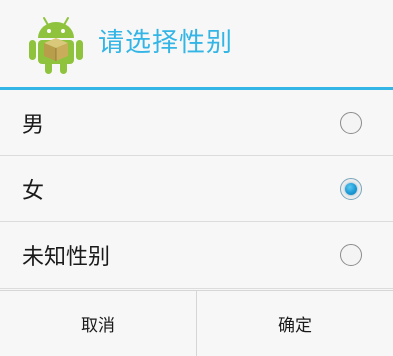 The height and width of the screenshot is (356, 393). I want to click on dialog-title: 请选择性别, so click(166, 43).